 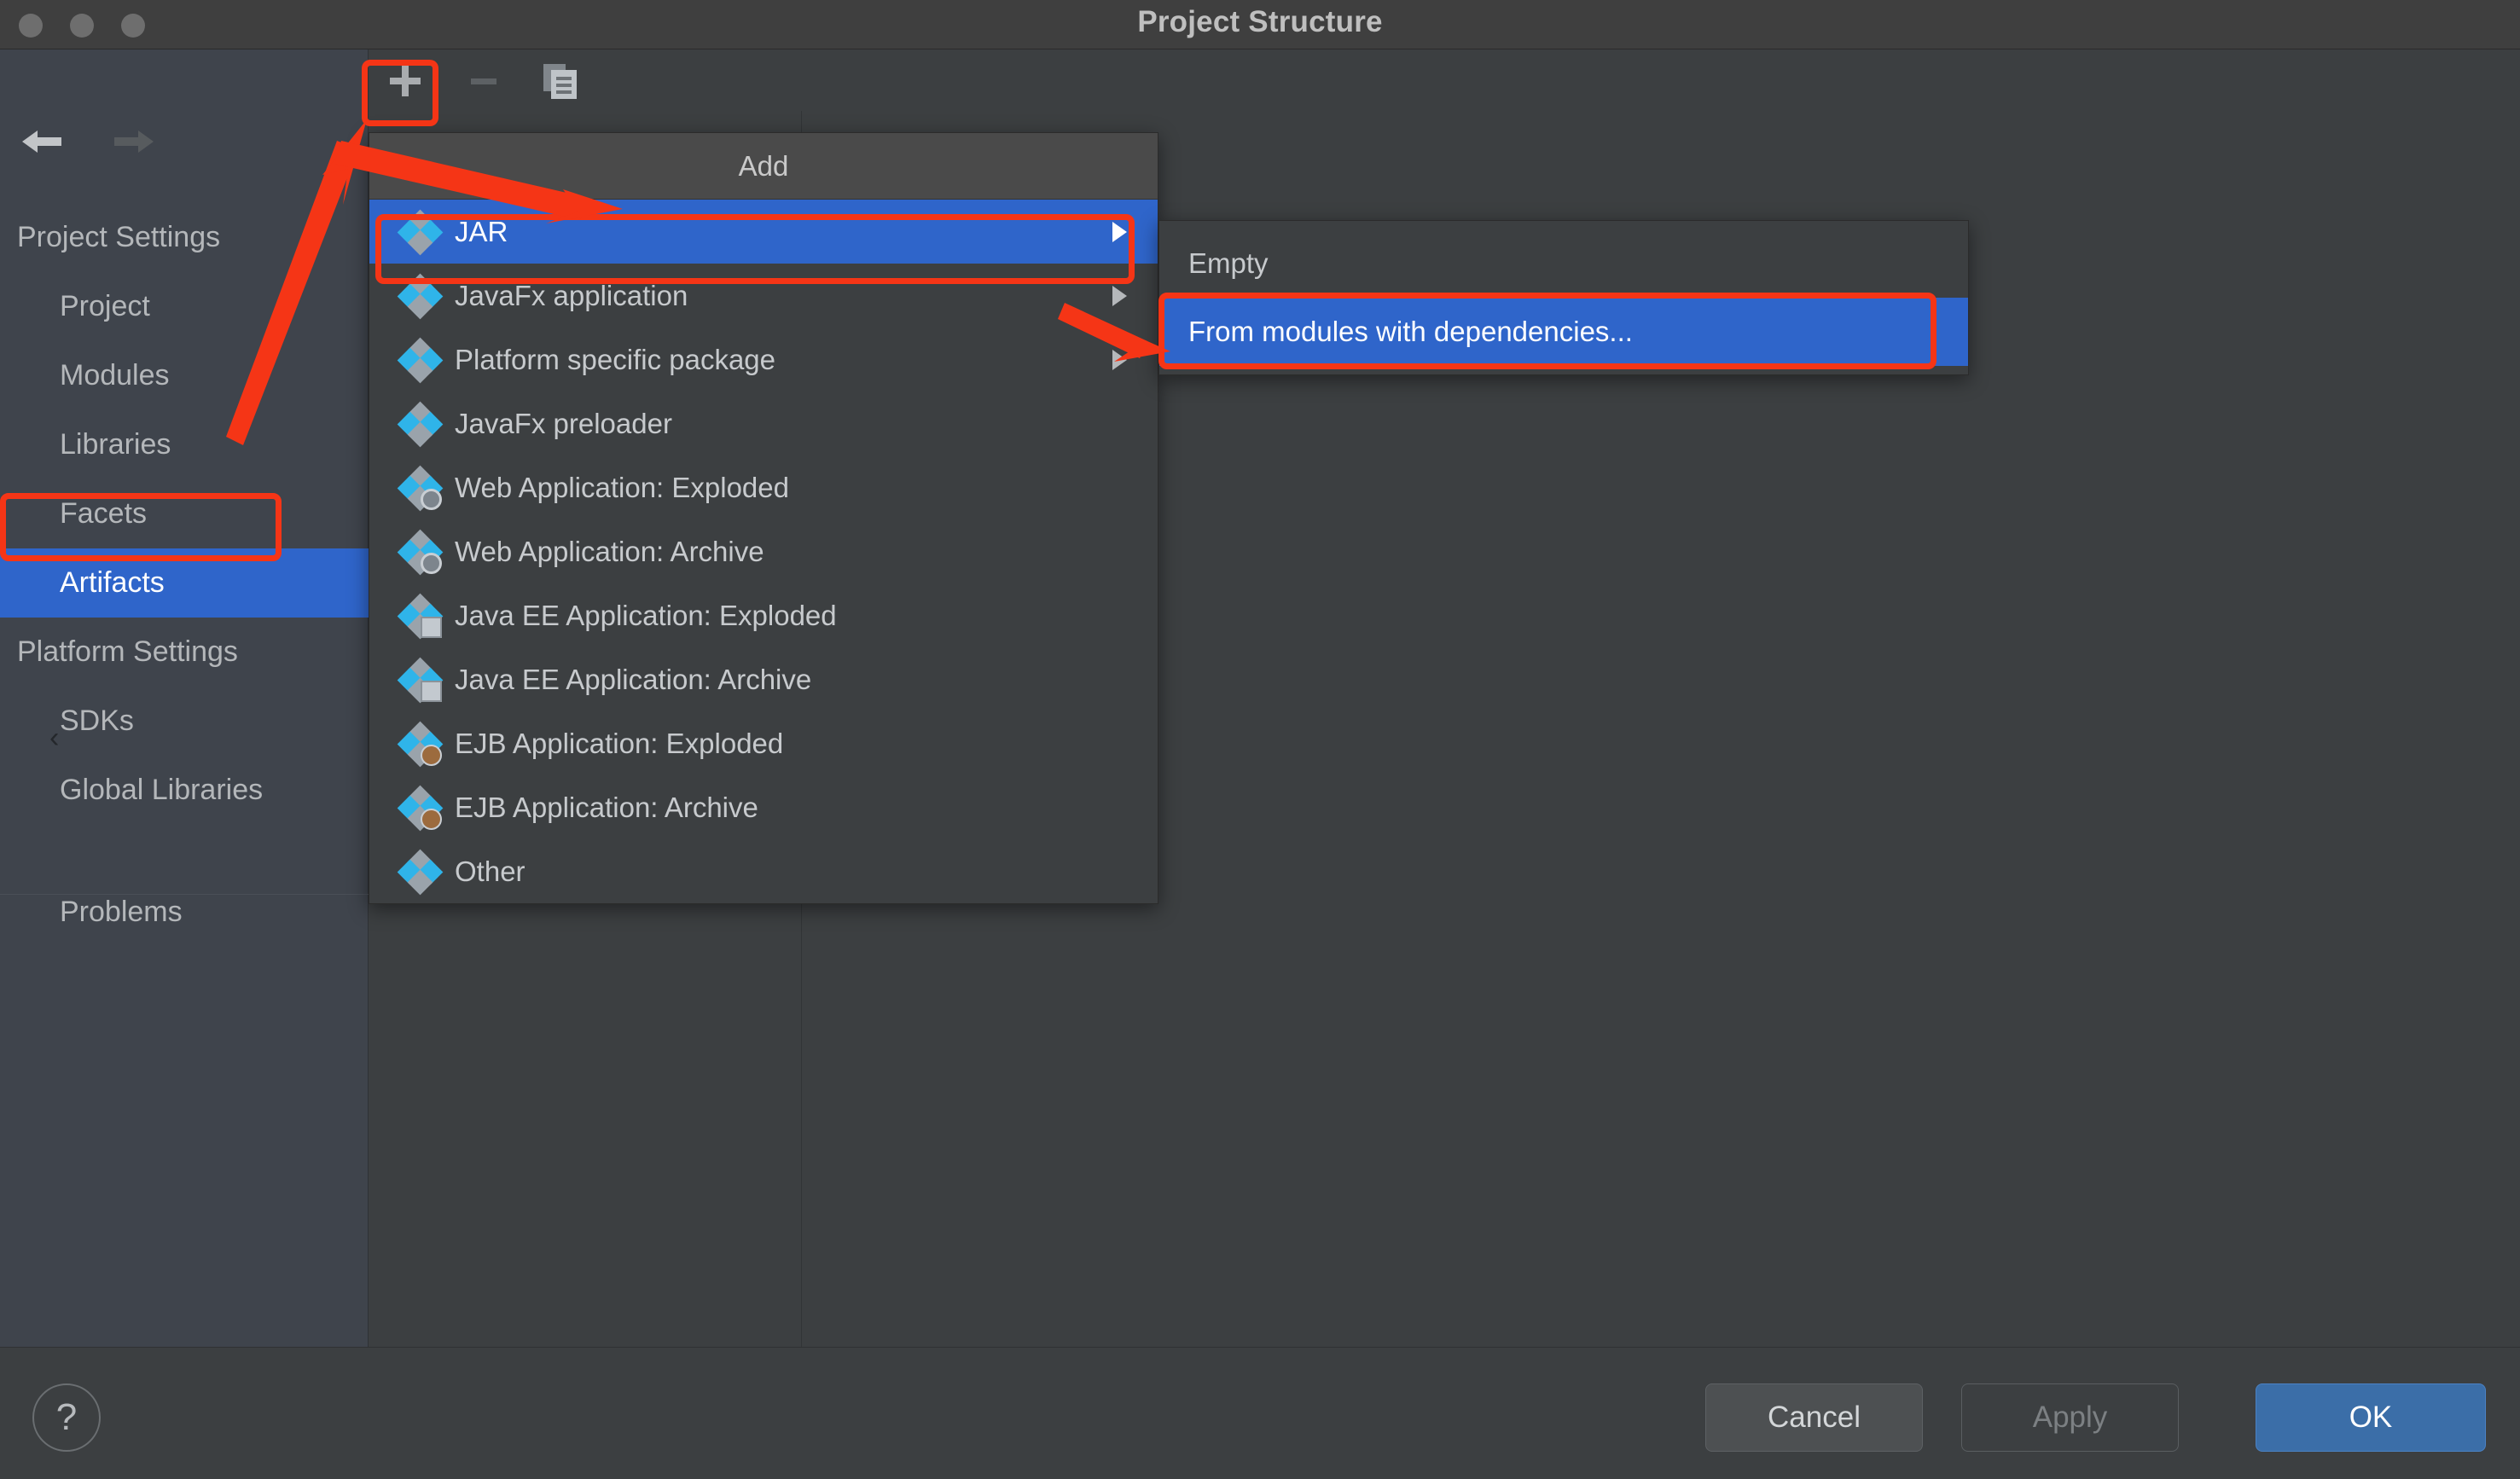 What do you see at coordinates (620, 743) in the screenshot?
I see `menu-item-label: EJB Application: Exploded` at bounding box center [620, 743].